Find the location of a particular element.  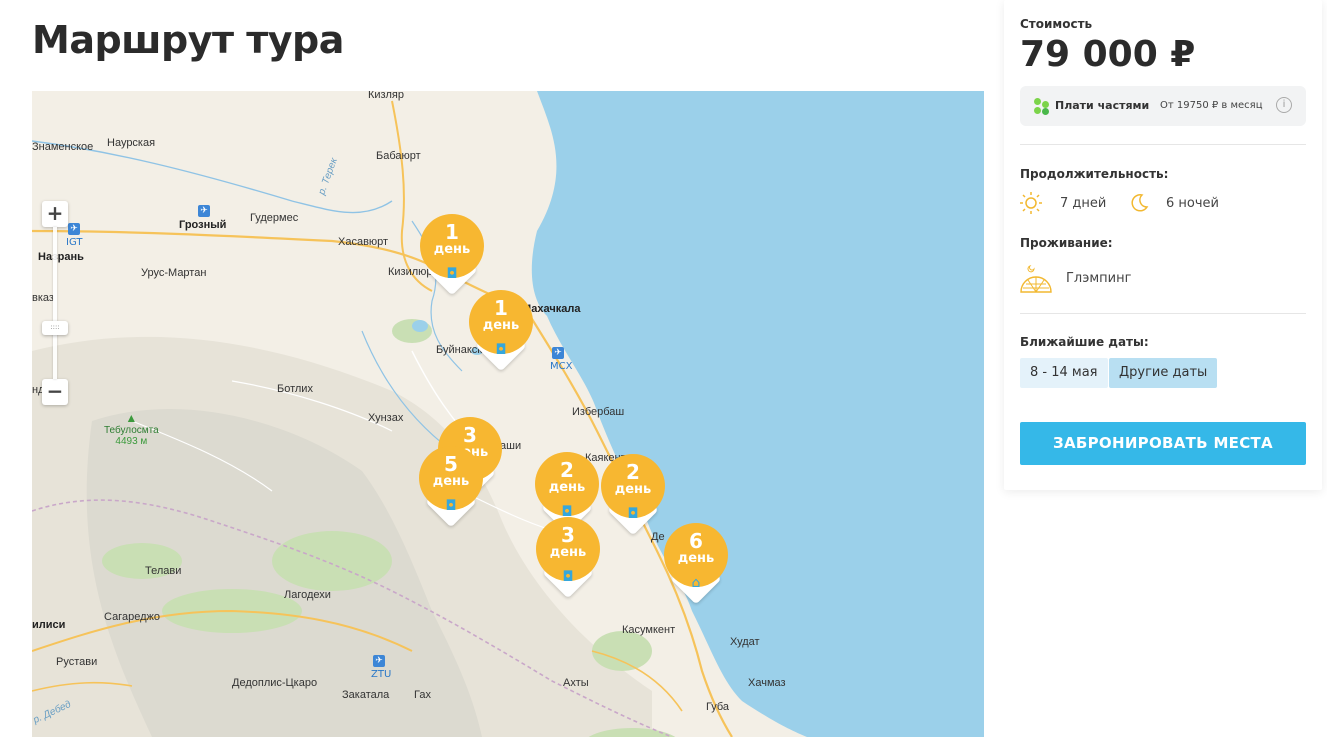

map-label-sagaredzho: Сагареджо is located at coordinates (132, 617).